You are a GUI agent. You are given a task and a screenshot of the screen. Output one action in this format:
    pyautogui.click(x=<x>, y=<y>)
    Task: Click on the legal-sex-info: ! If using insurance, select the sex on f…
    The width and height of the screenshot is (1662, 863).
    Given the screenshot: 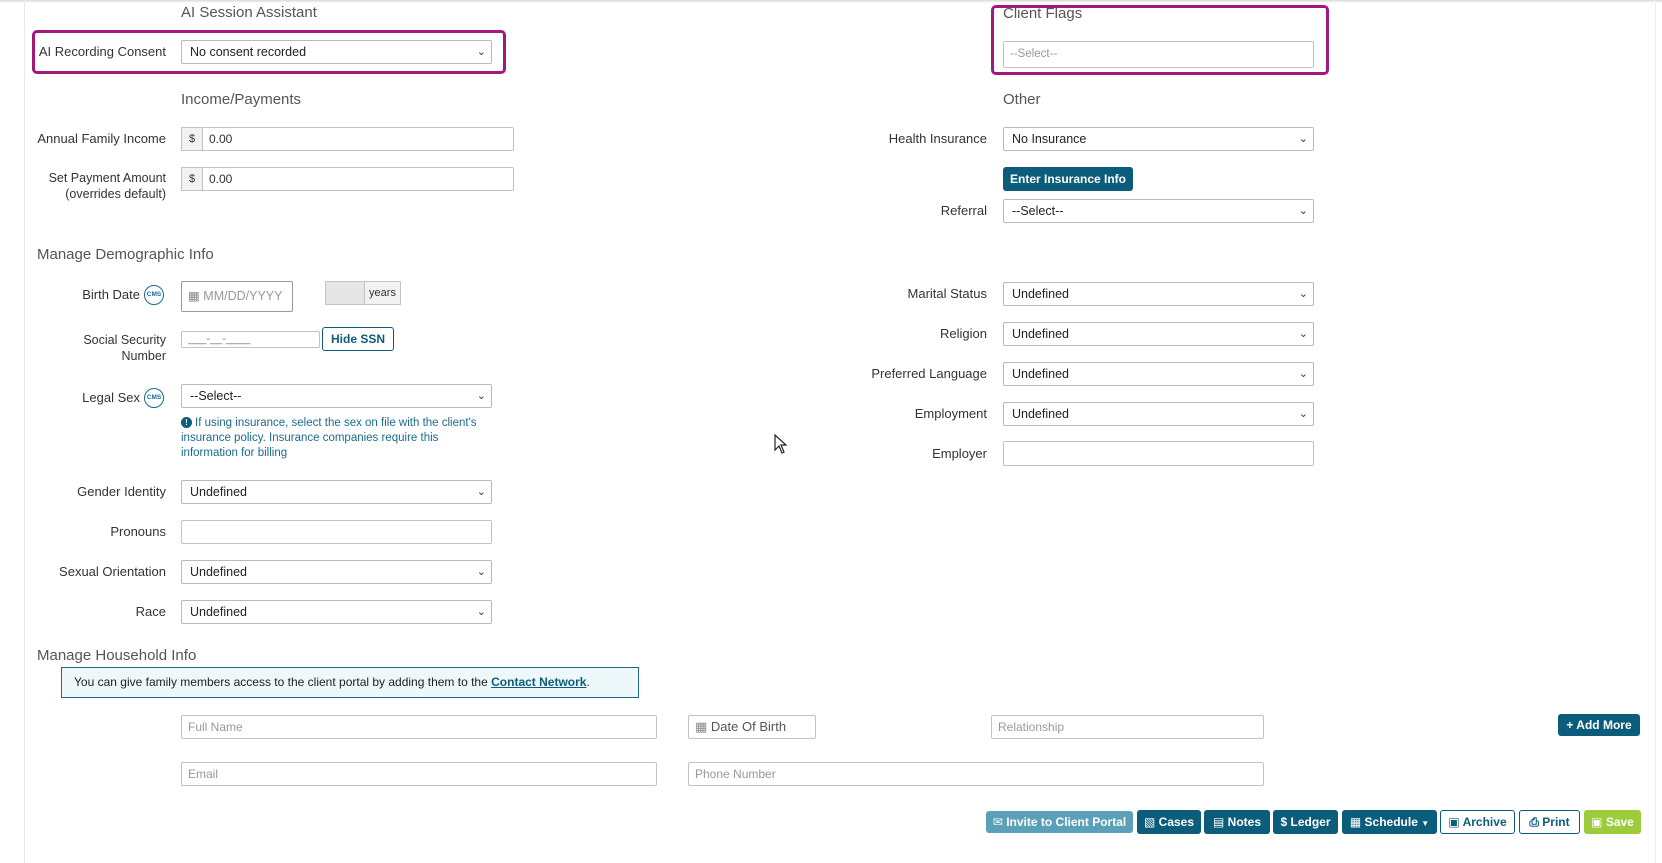 What is the action you would take?
    pyautogui.click(x=336, y=438)
    